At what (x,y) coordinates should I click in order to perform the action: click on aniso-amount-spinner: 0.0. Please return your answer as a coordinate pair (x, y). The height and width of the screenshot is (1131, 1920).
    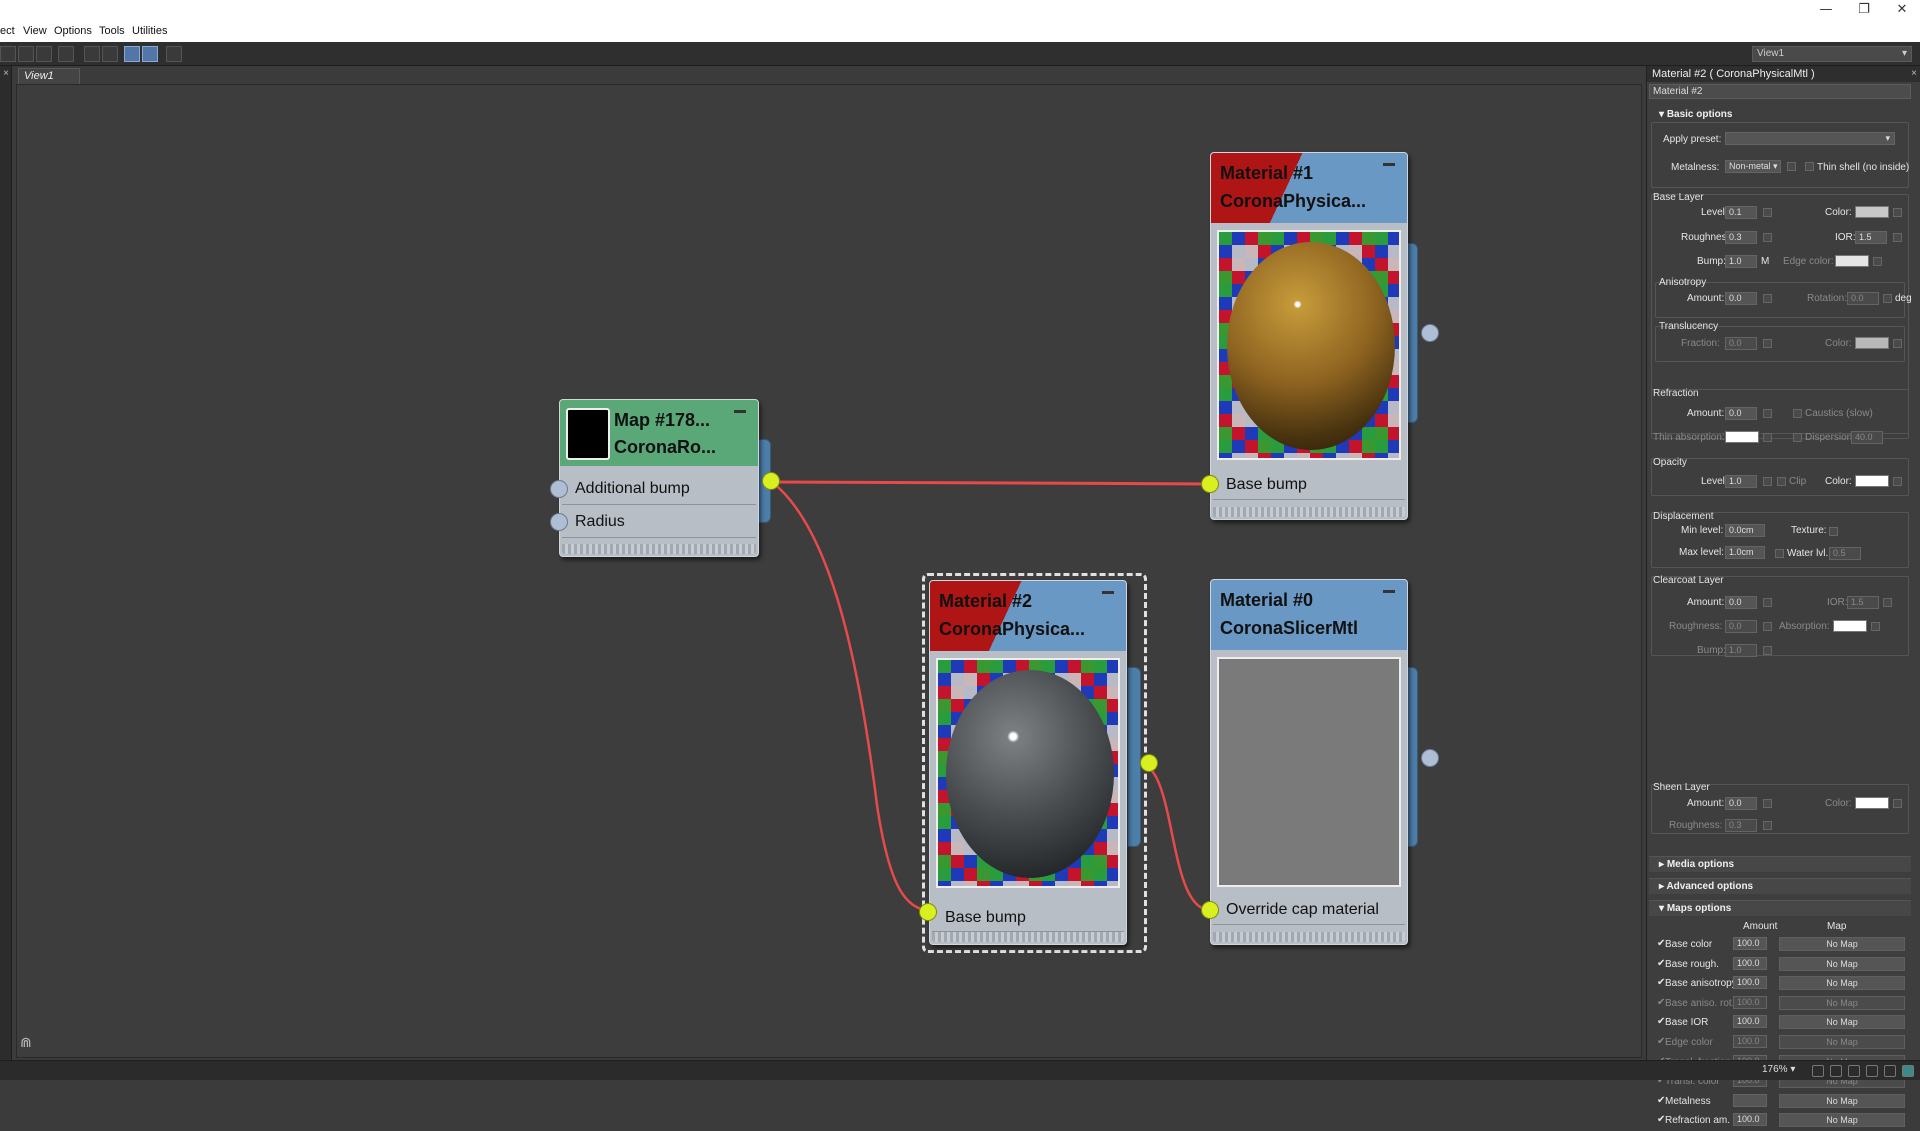
    Looking at the image, I should click on (1741, 298).